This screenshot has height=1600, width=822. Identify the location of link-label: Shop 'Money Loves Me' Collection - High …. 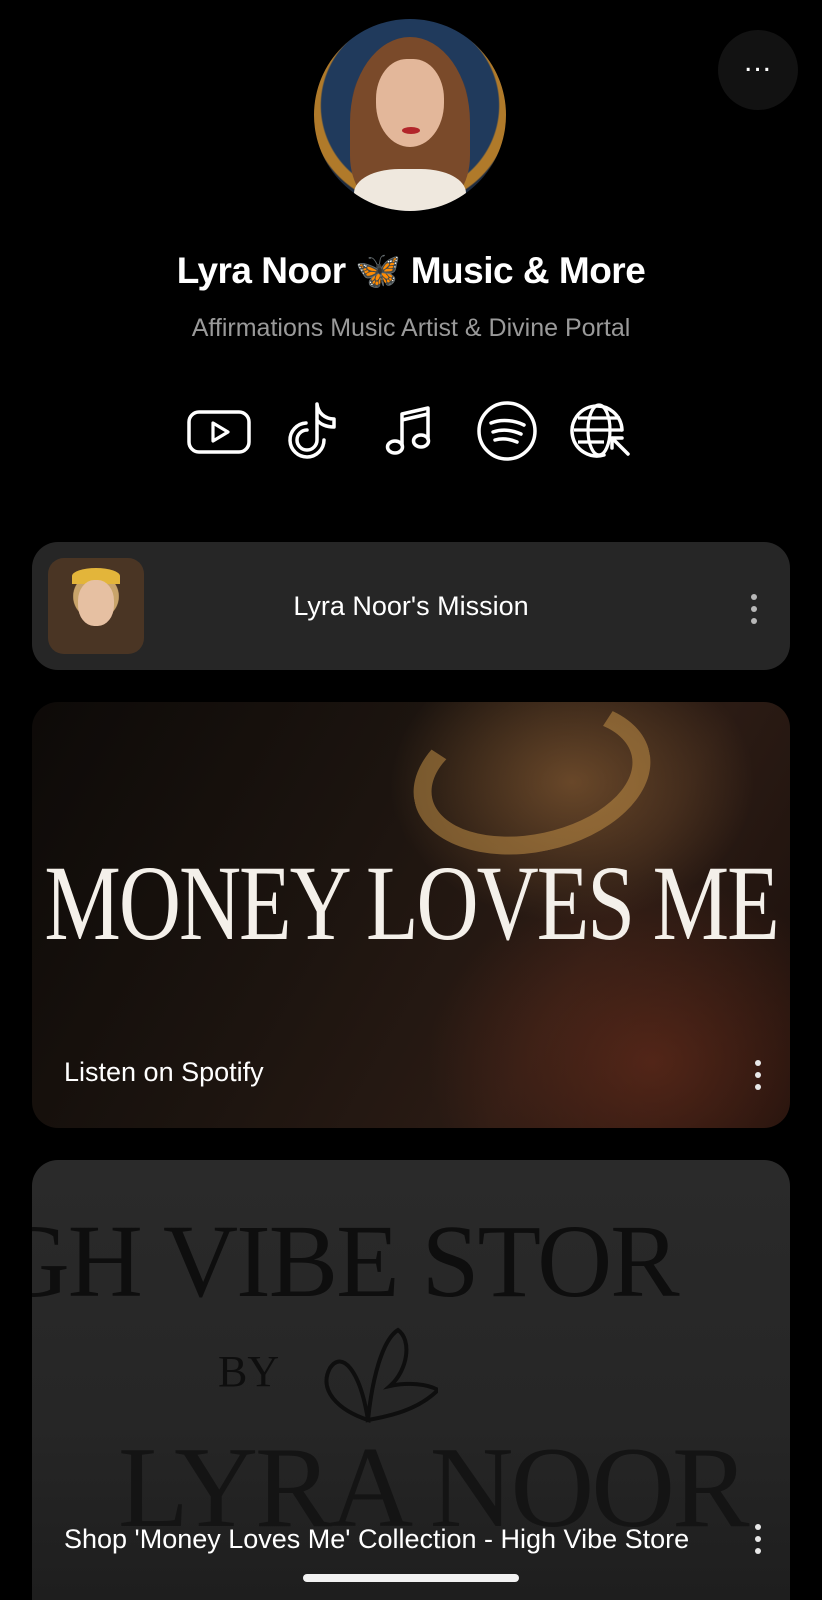
(377, 1539).